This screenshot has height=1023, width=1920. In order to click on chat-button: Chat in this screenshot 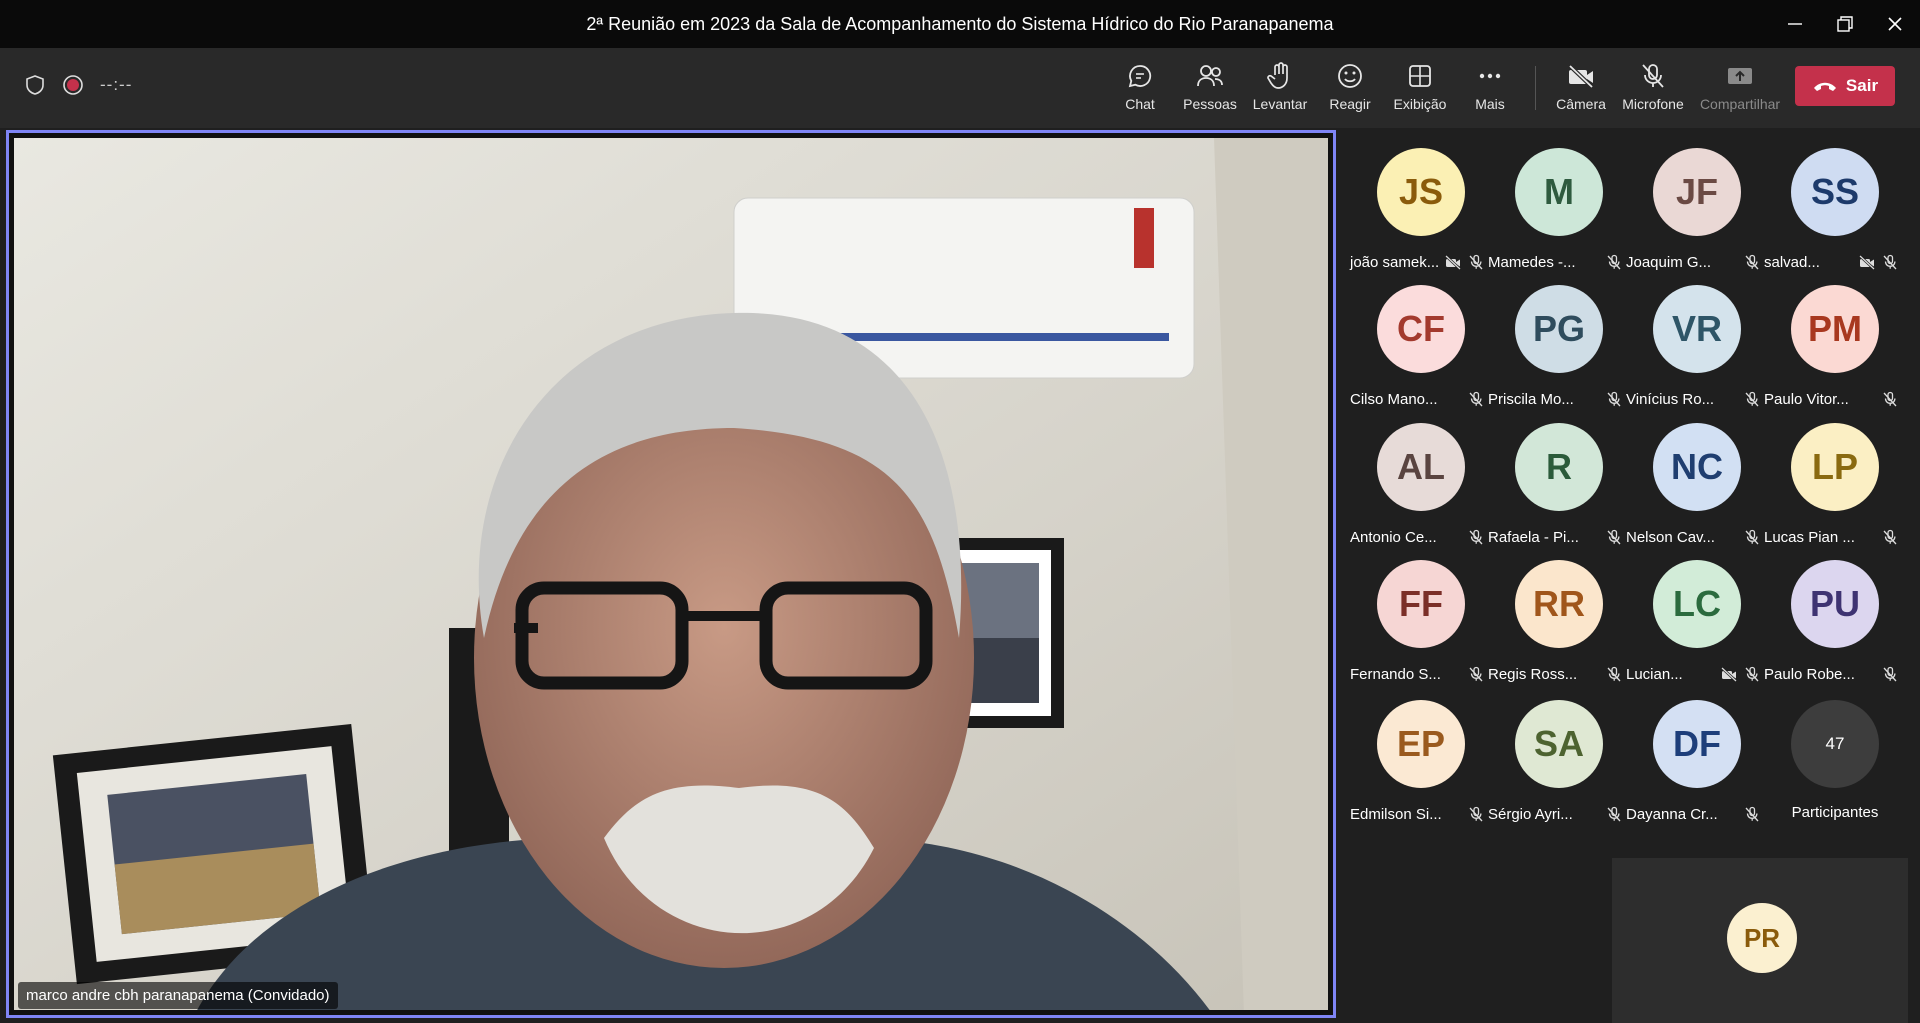, I will do `click(1140, 91)`.